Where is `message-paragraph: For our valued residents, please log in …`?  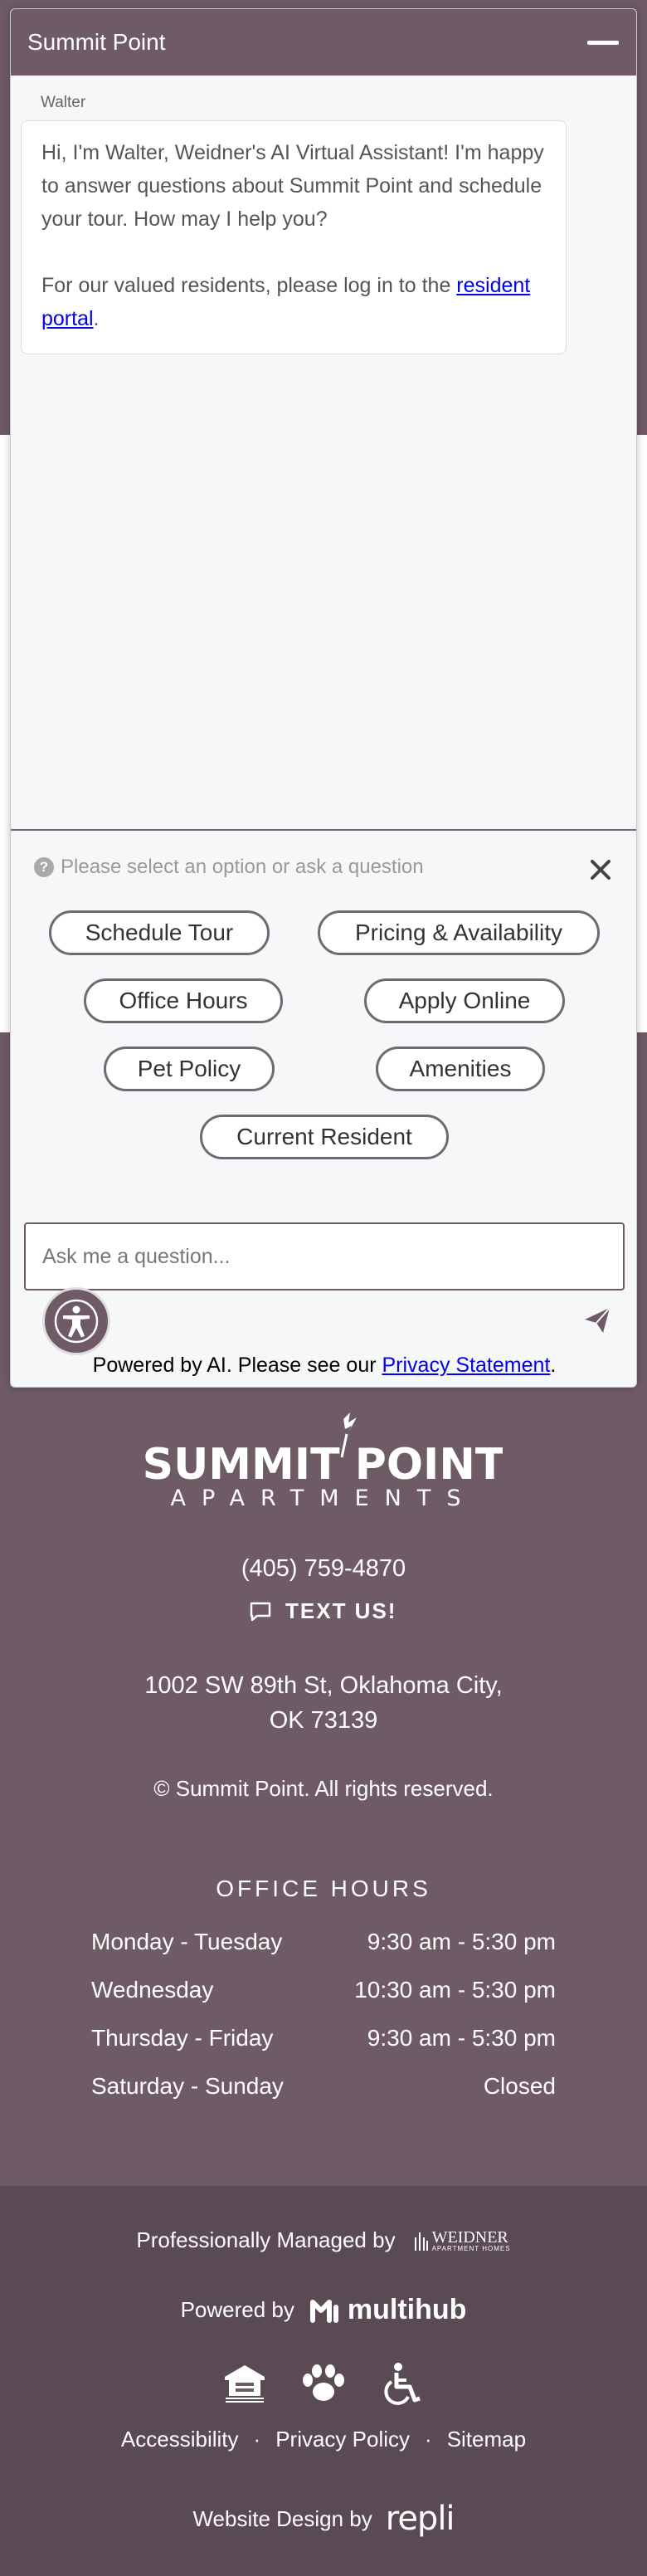
message-paragraph: For our valued residents, please log in … is located at coordinates (293, 302).